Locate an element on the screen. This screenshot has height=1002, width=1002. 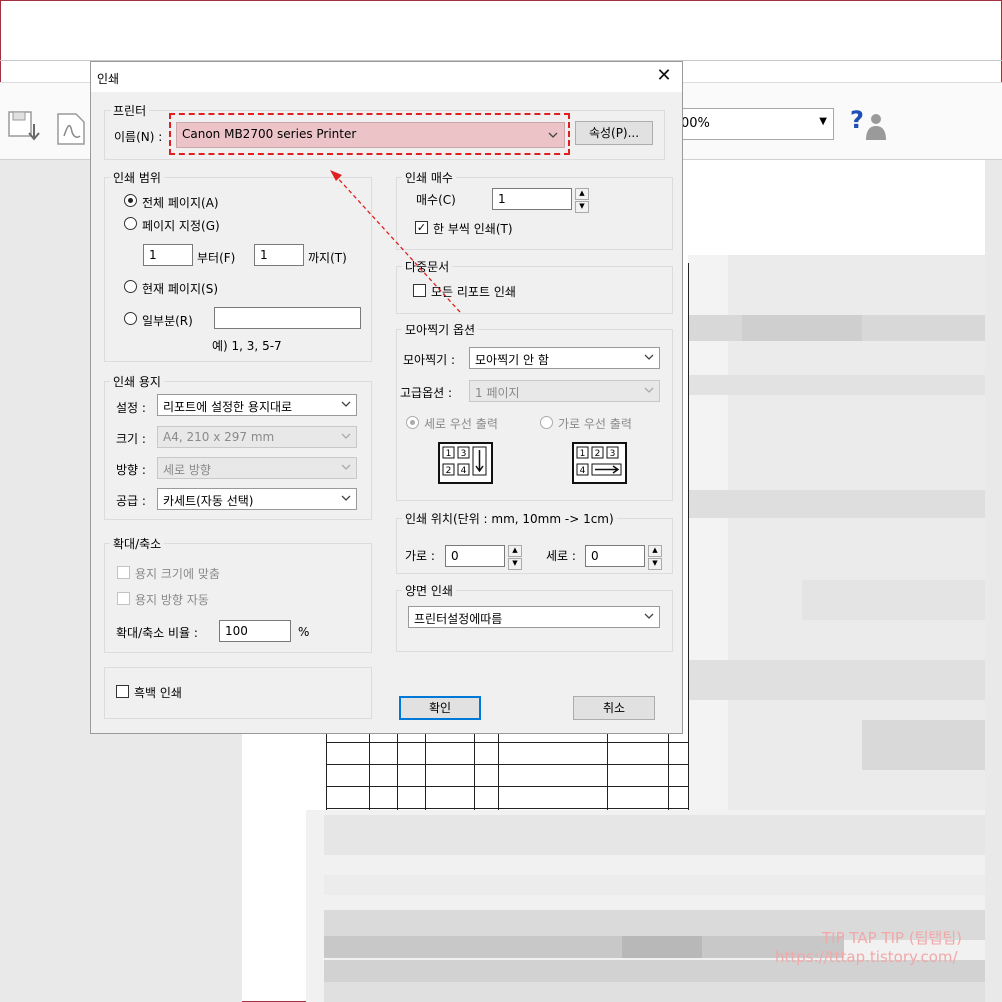
current-page-radio is located at coordinates (130, 286).